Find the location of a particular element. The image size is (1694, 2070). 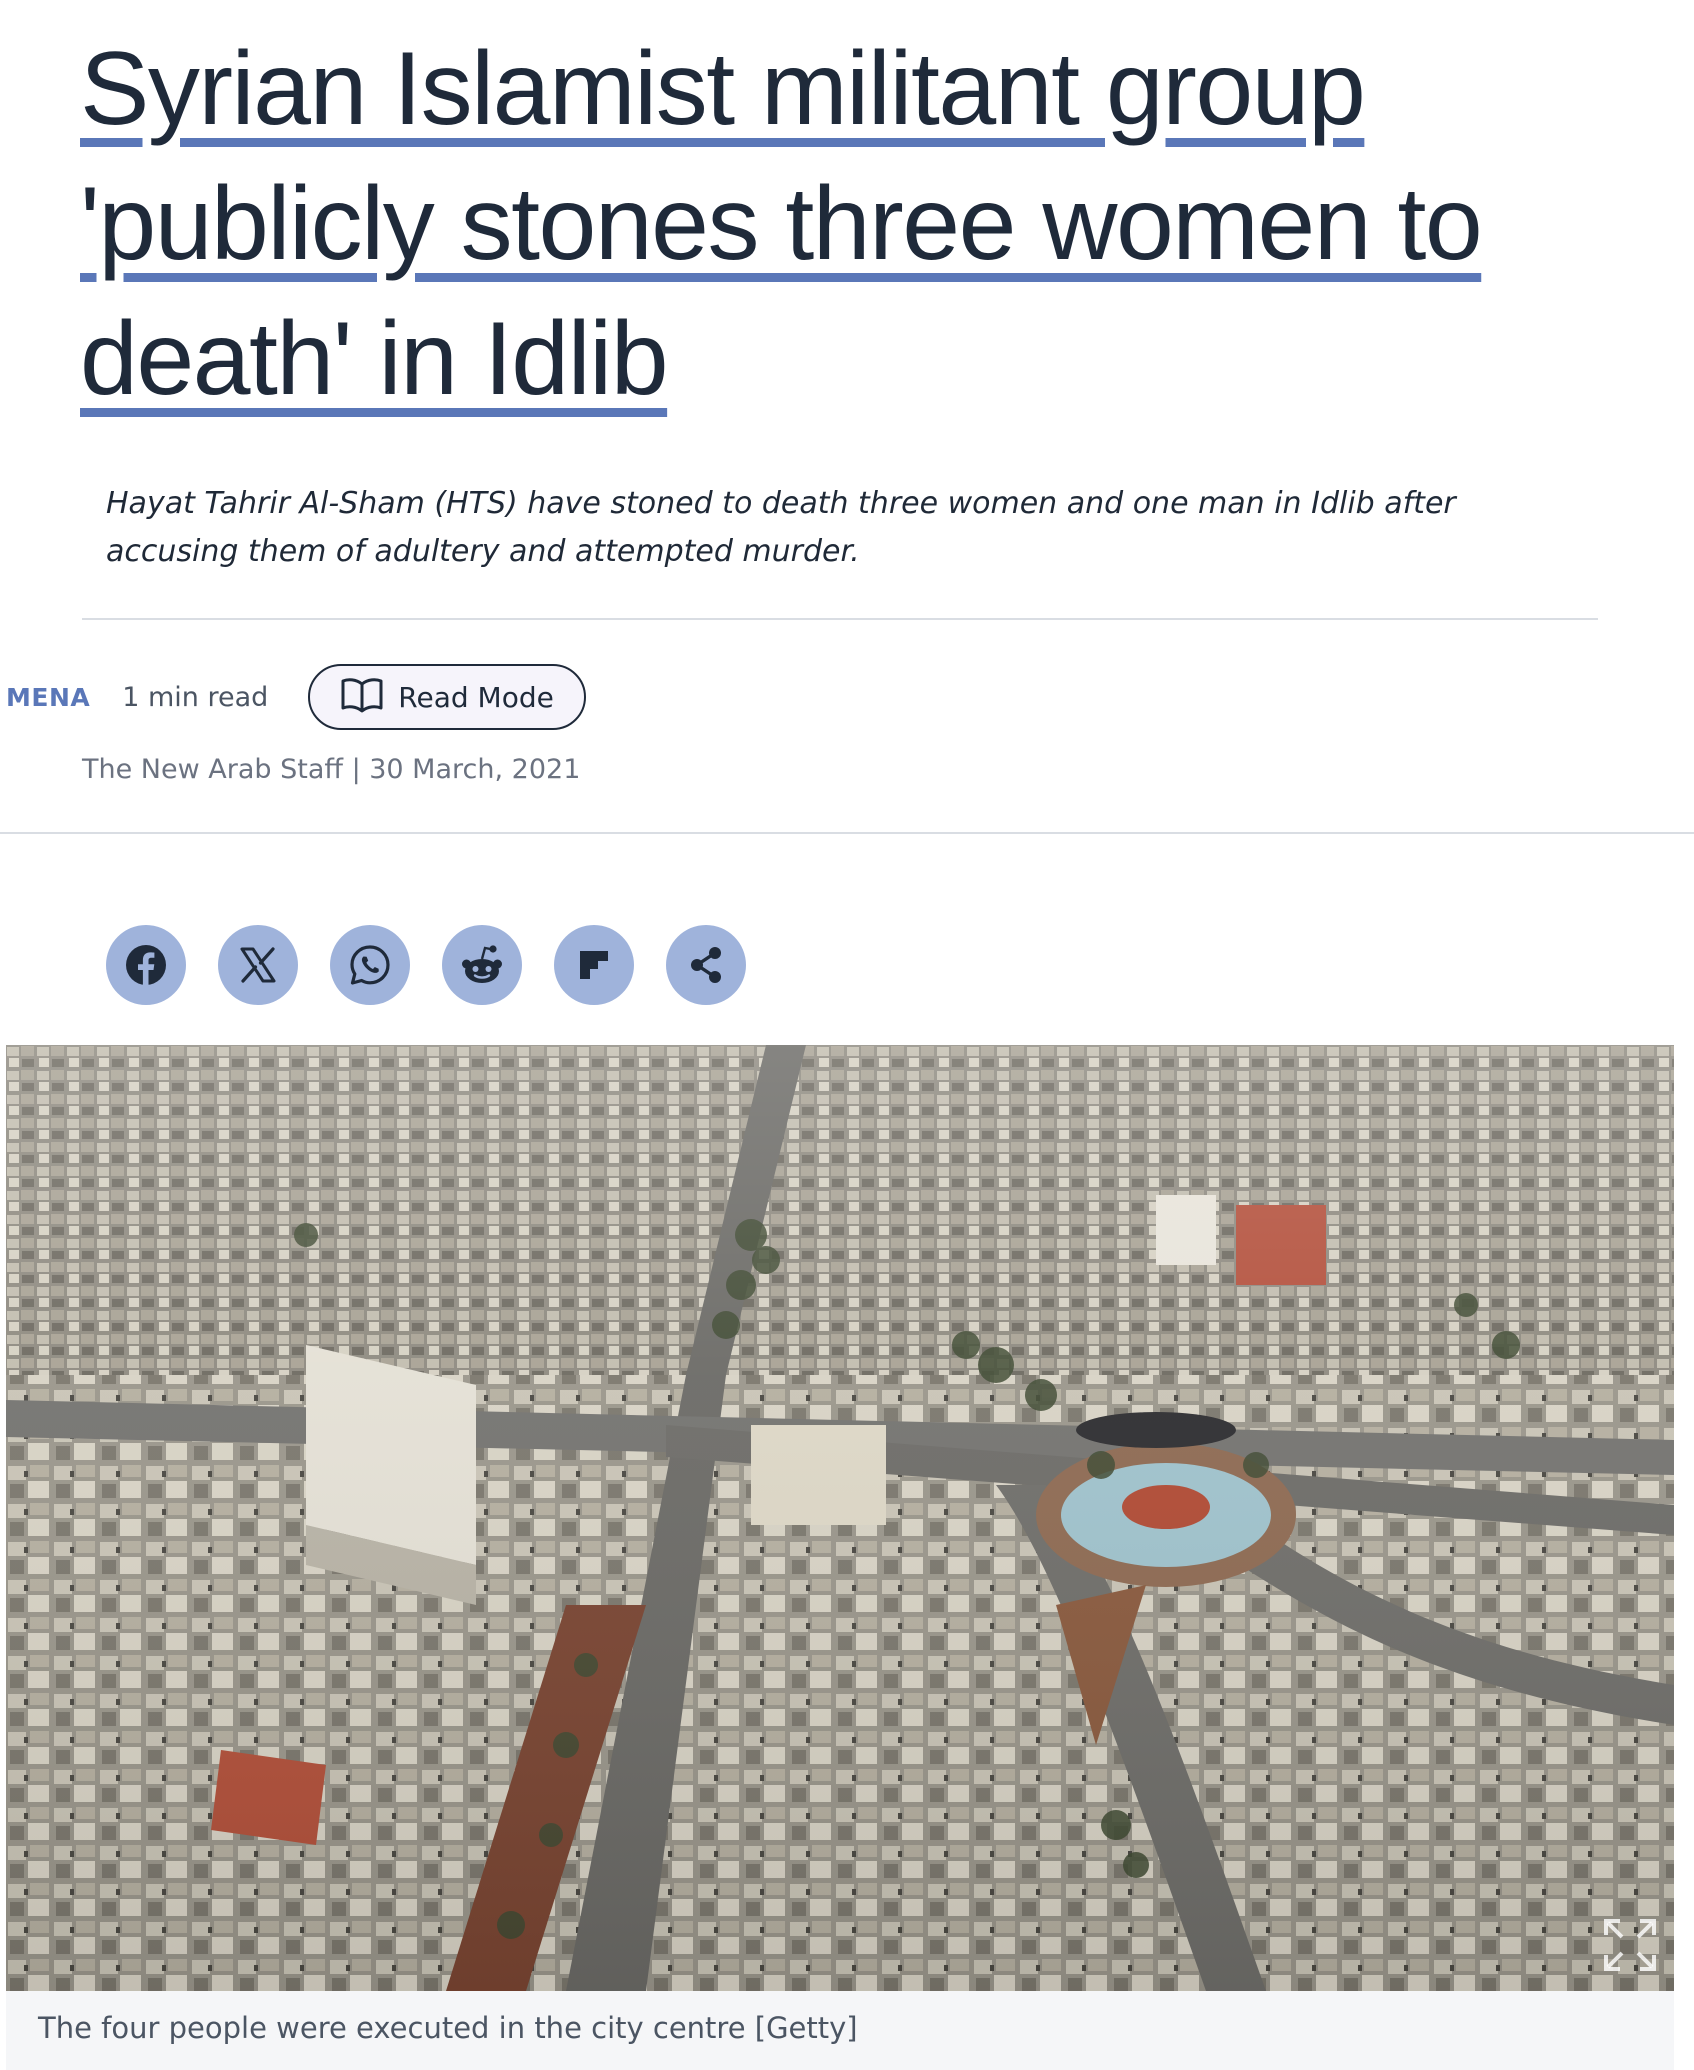

x-icon is located at coordinates (258, 965).